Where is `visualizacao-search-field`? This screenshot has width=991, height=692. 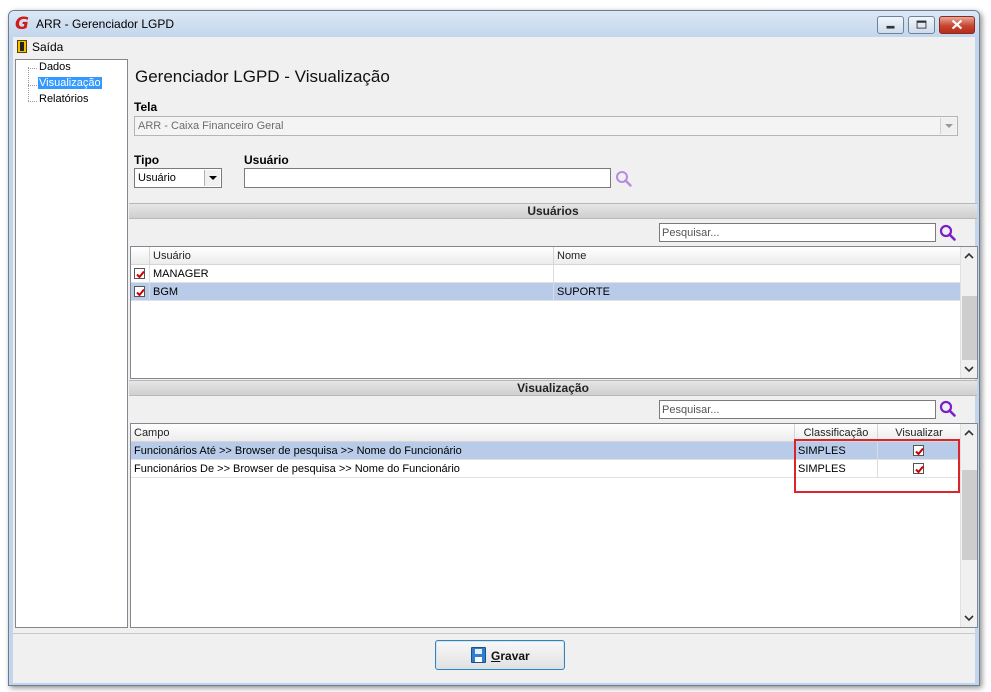
visualizacao-search-field is located at coordinates (797, 409).